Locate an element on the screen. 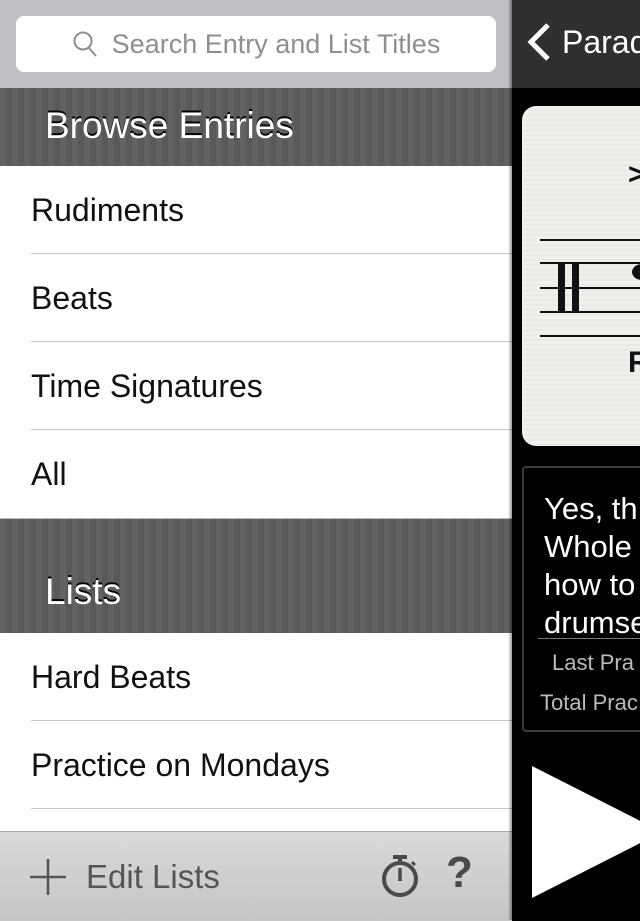 This screenshot has width=640, height=921. stopwatch-button is located at coordinates (400, 878).